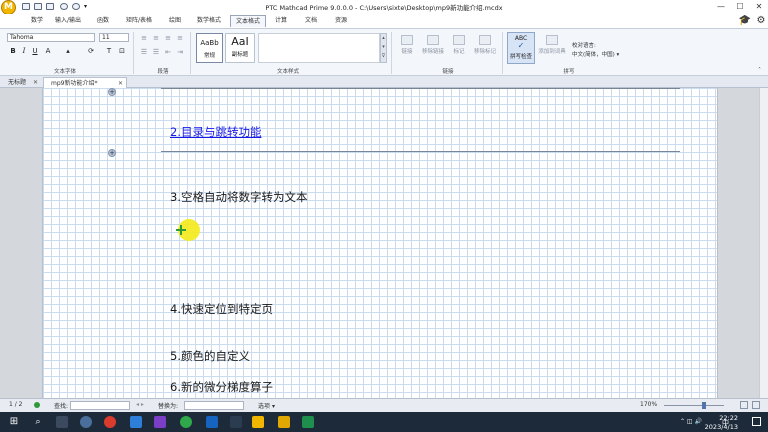  I want to click on tab-functions: 函数, so click(103, 21).